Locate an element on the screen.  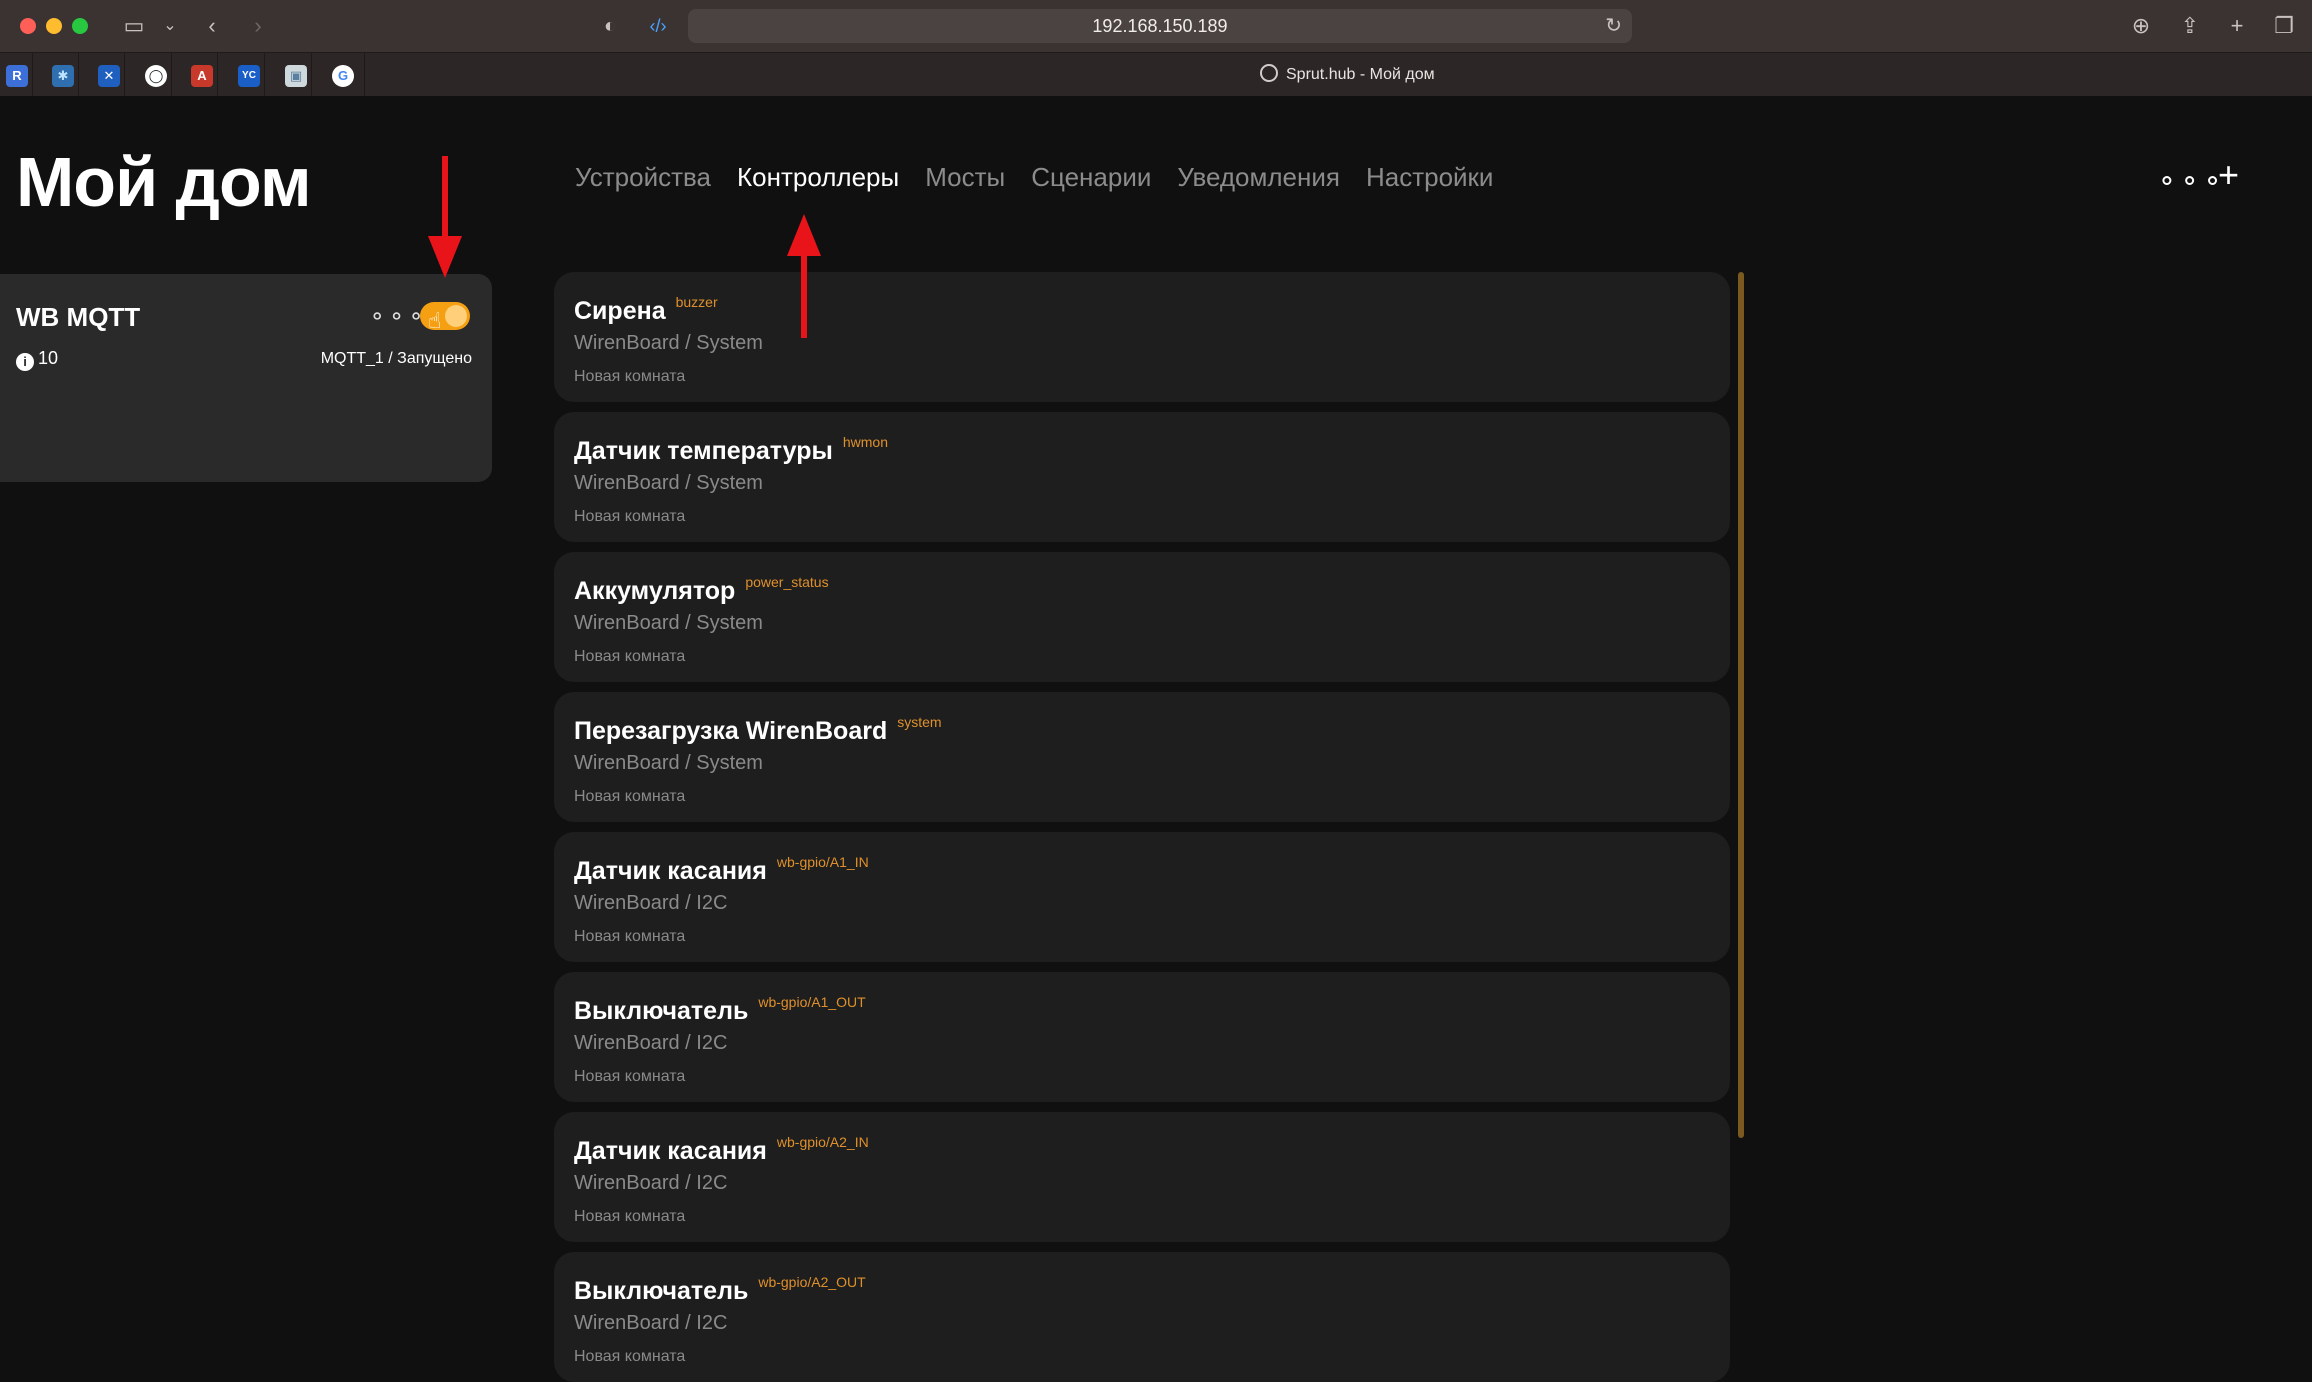
tab-scenarios: Сценарии is located at coordinates (1091, 177).